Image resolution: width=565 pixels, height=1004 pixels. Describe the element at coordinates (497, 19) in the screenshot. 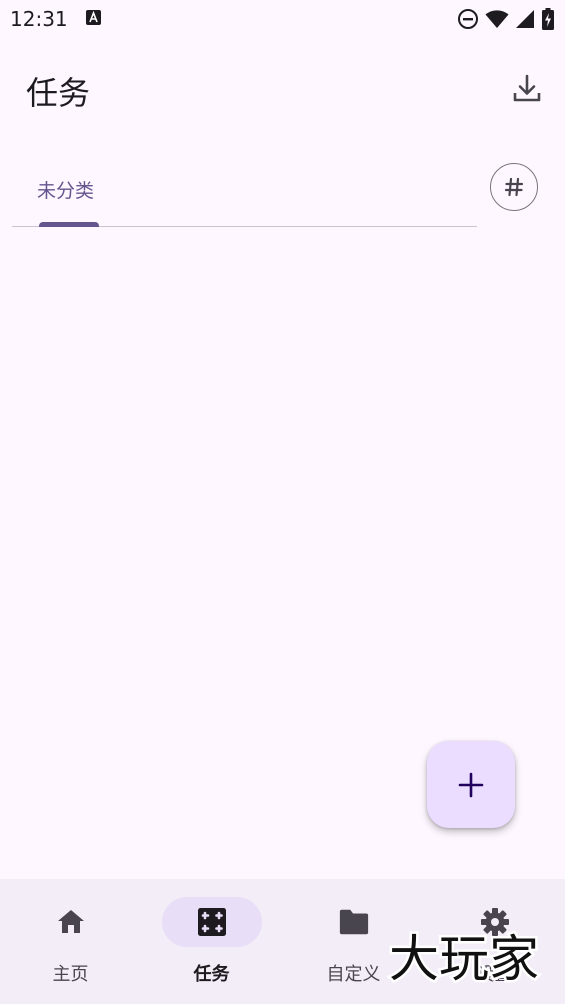

I see `wifi-icon` at that location.